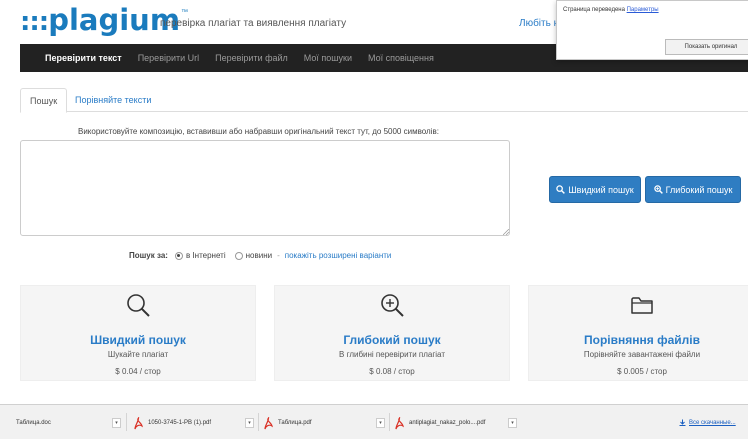 This screenshot has width=748, height=439. Describe the element at coordinates (253, 23) in the screenshot. I see `site-tagline: перевірка плагіат та виявлення плагіату` at that location.